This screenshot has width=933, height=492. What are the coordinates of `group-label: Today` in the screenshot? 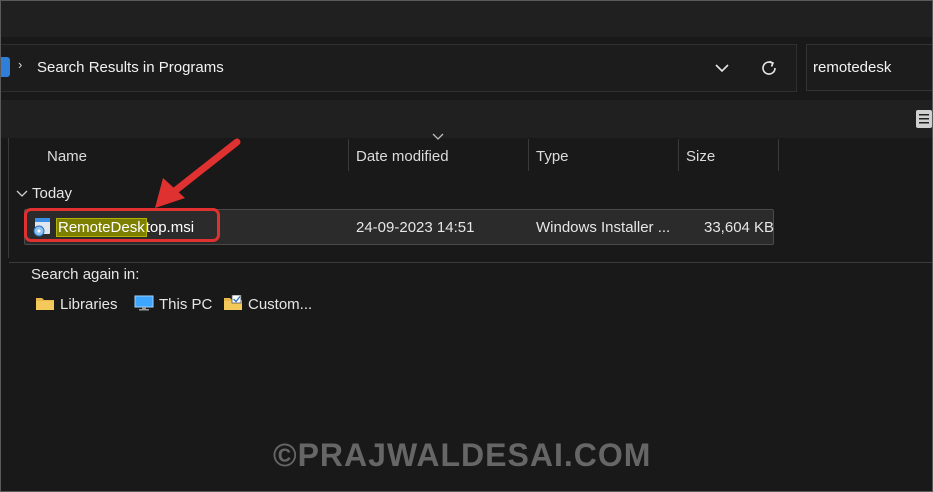 It's located at (52, 193).